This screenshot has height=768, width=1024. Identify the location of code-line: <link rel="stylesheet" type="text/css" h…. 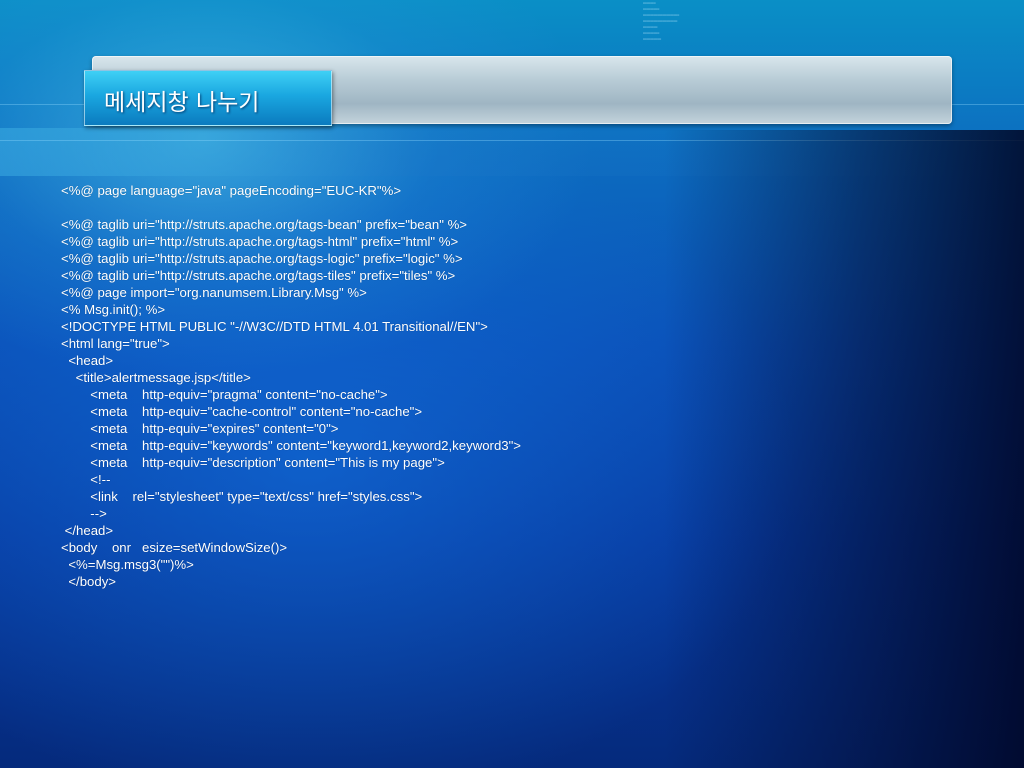
(242, 496).